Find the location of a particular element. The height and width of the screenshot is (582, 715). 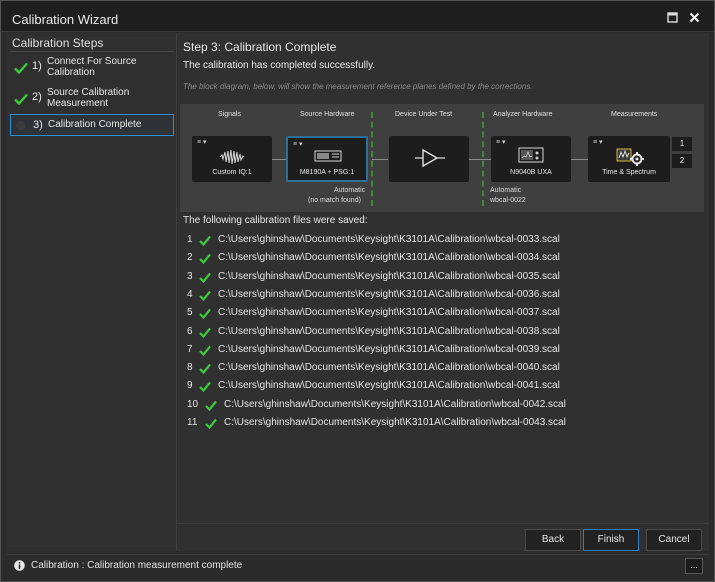

source-match-detail: (no match found) is located at coordinates (334, 200).